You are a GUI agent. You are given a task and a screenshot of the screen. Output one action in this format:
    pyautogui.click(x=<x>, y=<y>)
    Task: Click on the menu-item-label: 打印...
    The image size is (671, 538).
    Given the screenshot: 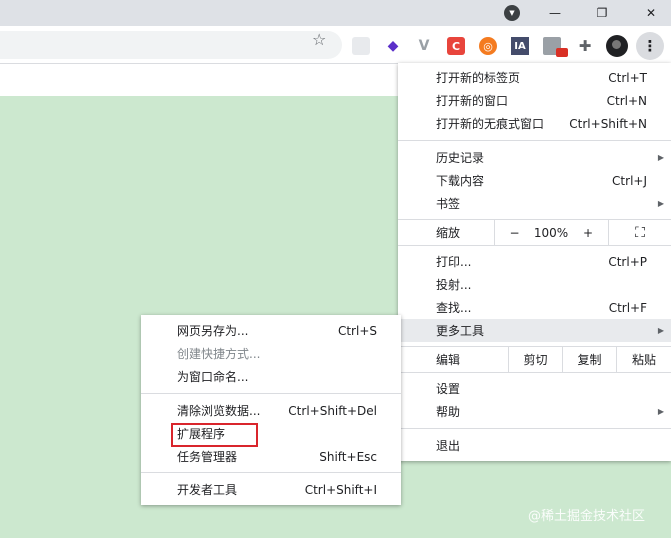 What is the action you would take?
    pyautogui.click(x=454, y=262)
    